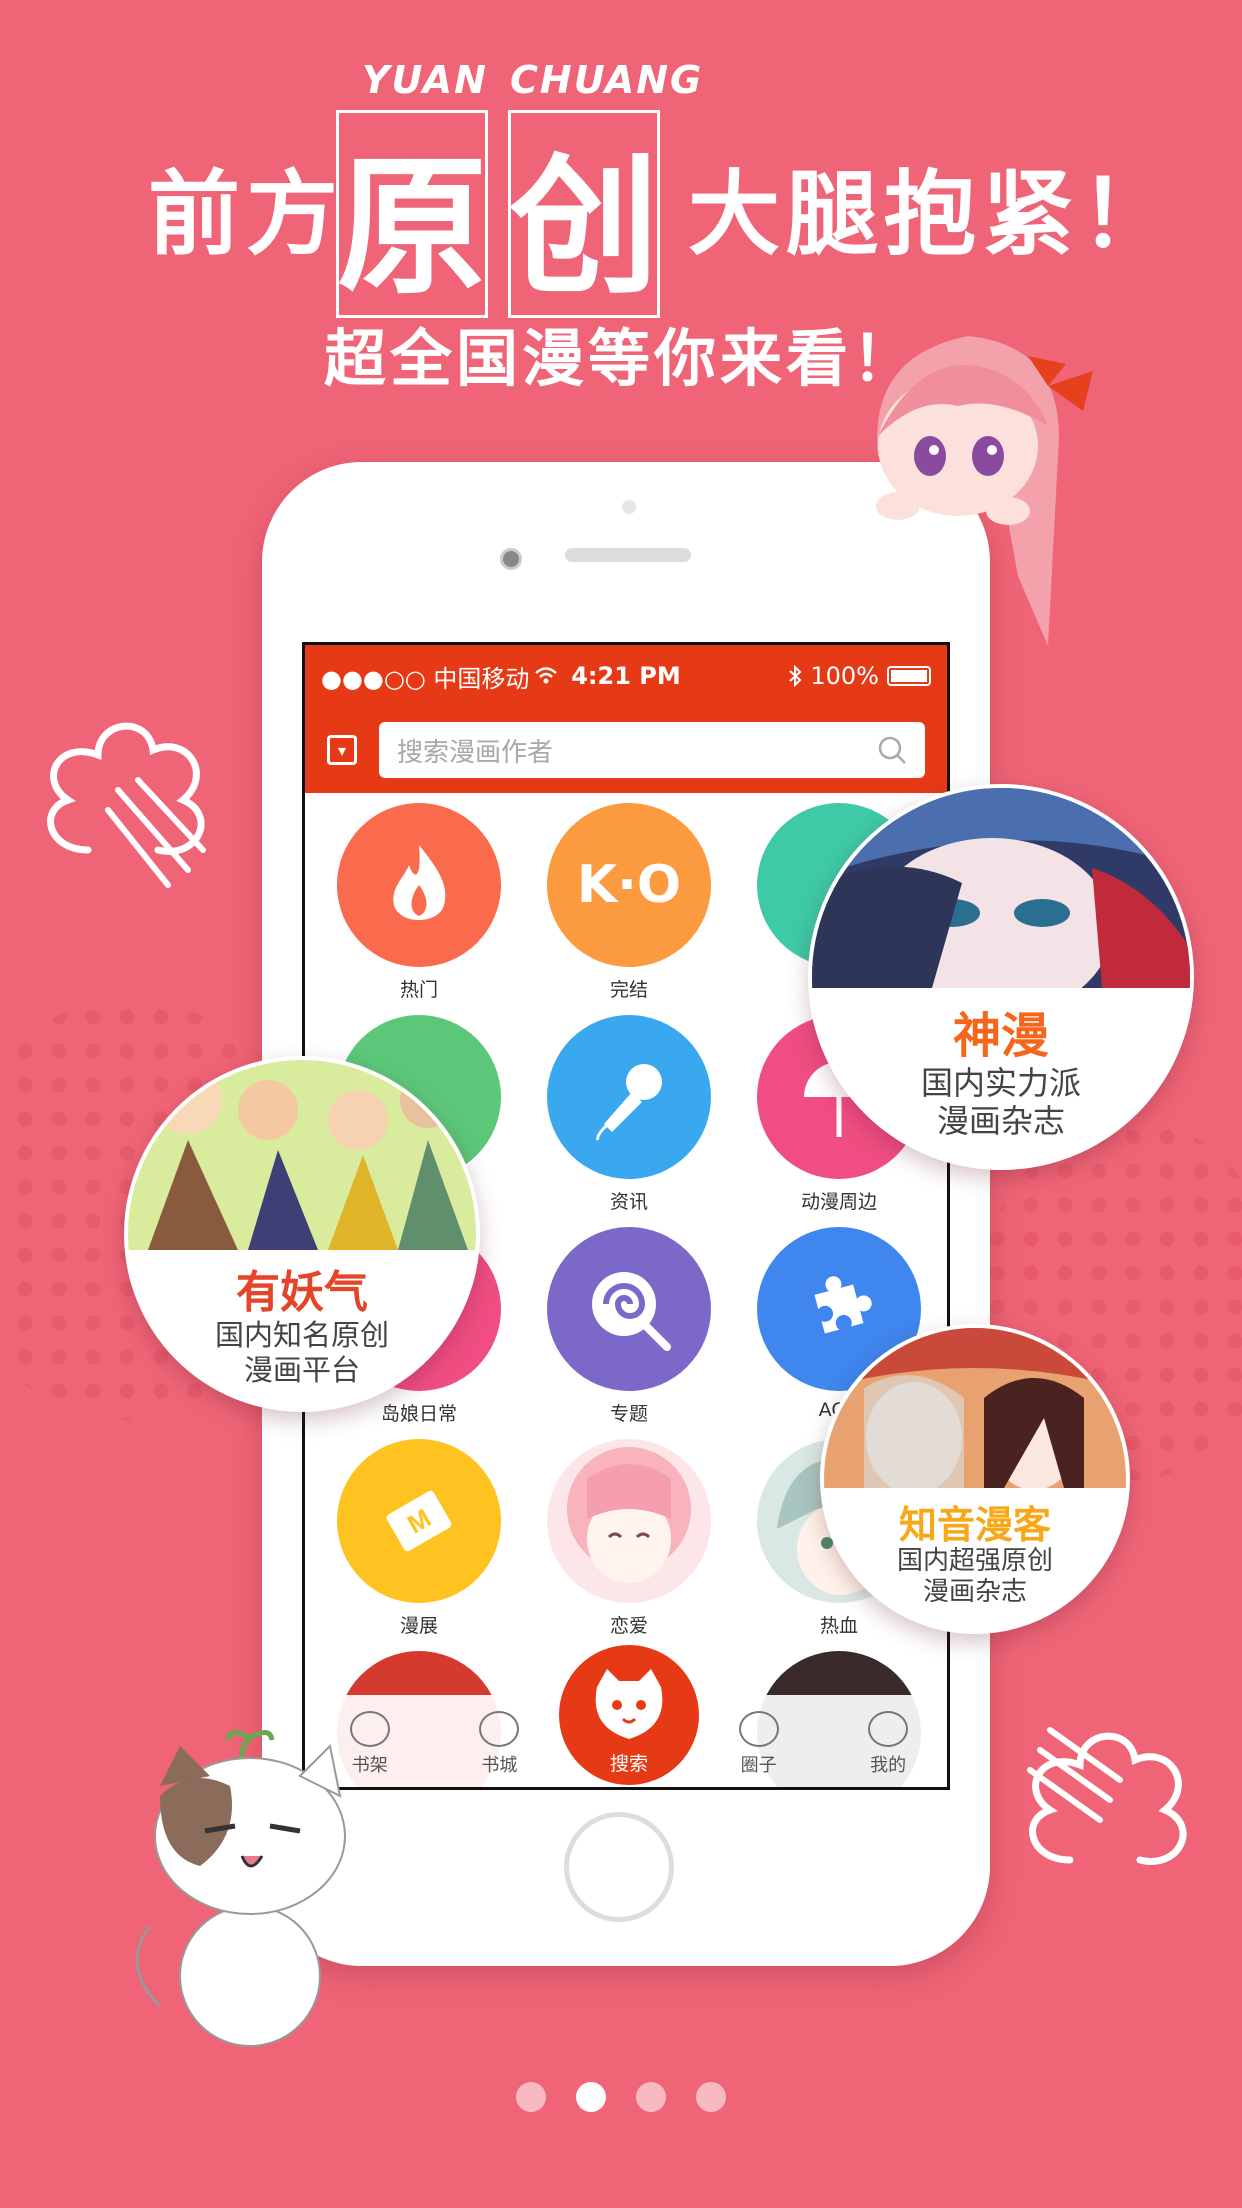 This screenshot has width=1242, height=2208. Describe the element at coordinates (758, 1729) in the screenshot. I see `circle-icon` at that location.